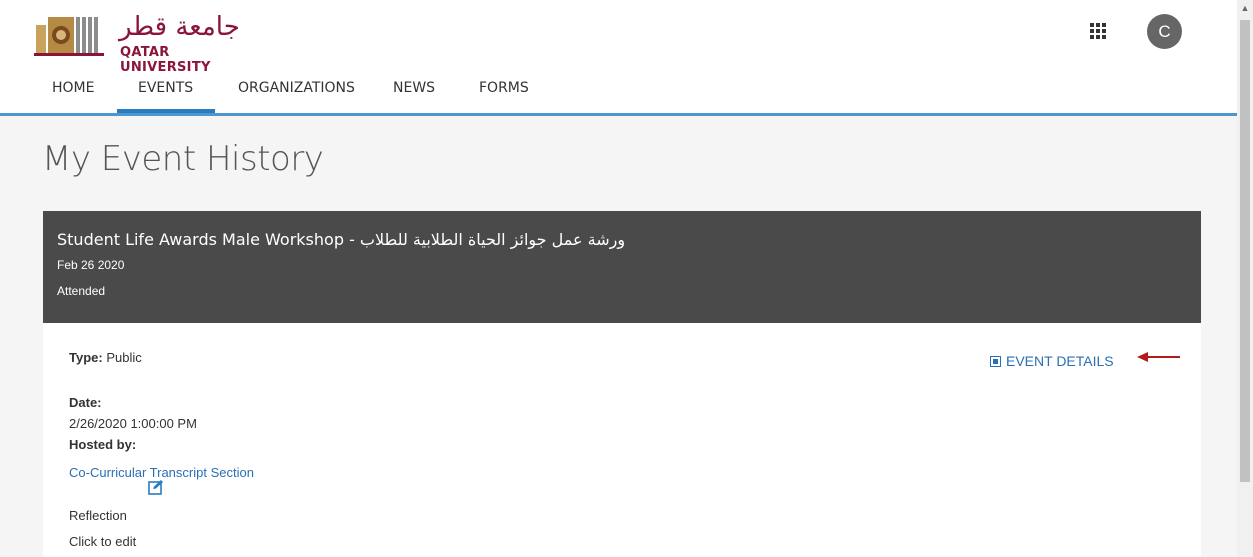 The image size is (1253, 557). Describe the element at coordinates (73, 88) in the screenshot. I see `nav-home: HOME` at that location.